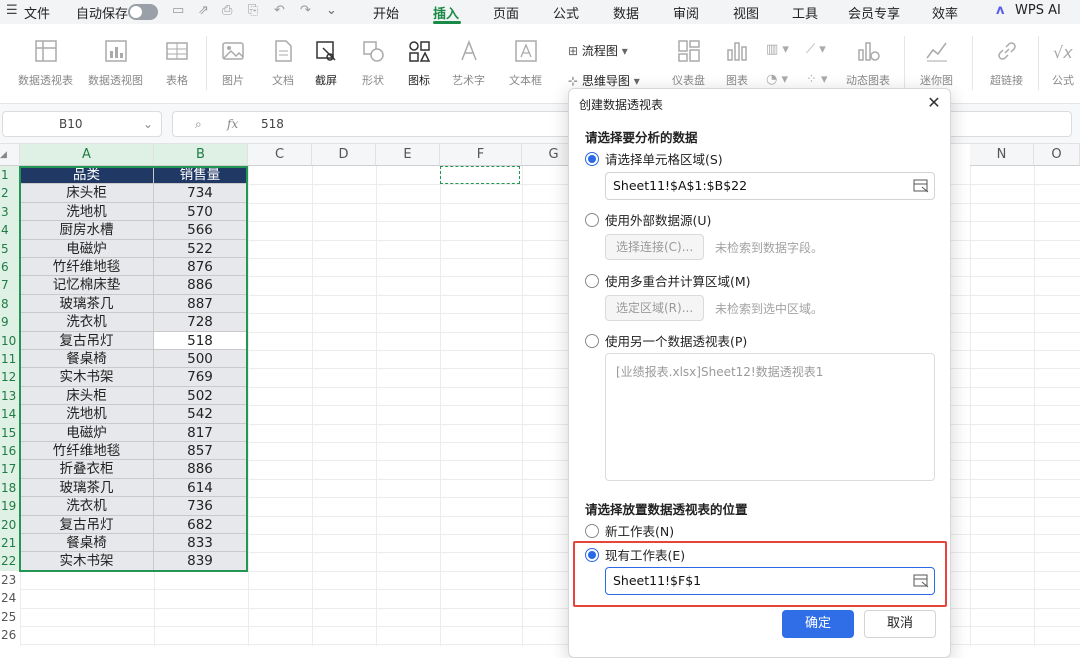  Describe the element at coordinates (10, 155) in the screenshot. I see `select-all-corner: ◢` at that location.